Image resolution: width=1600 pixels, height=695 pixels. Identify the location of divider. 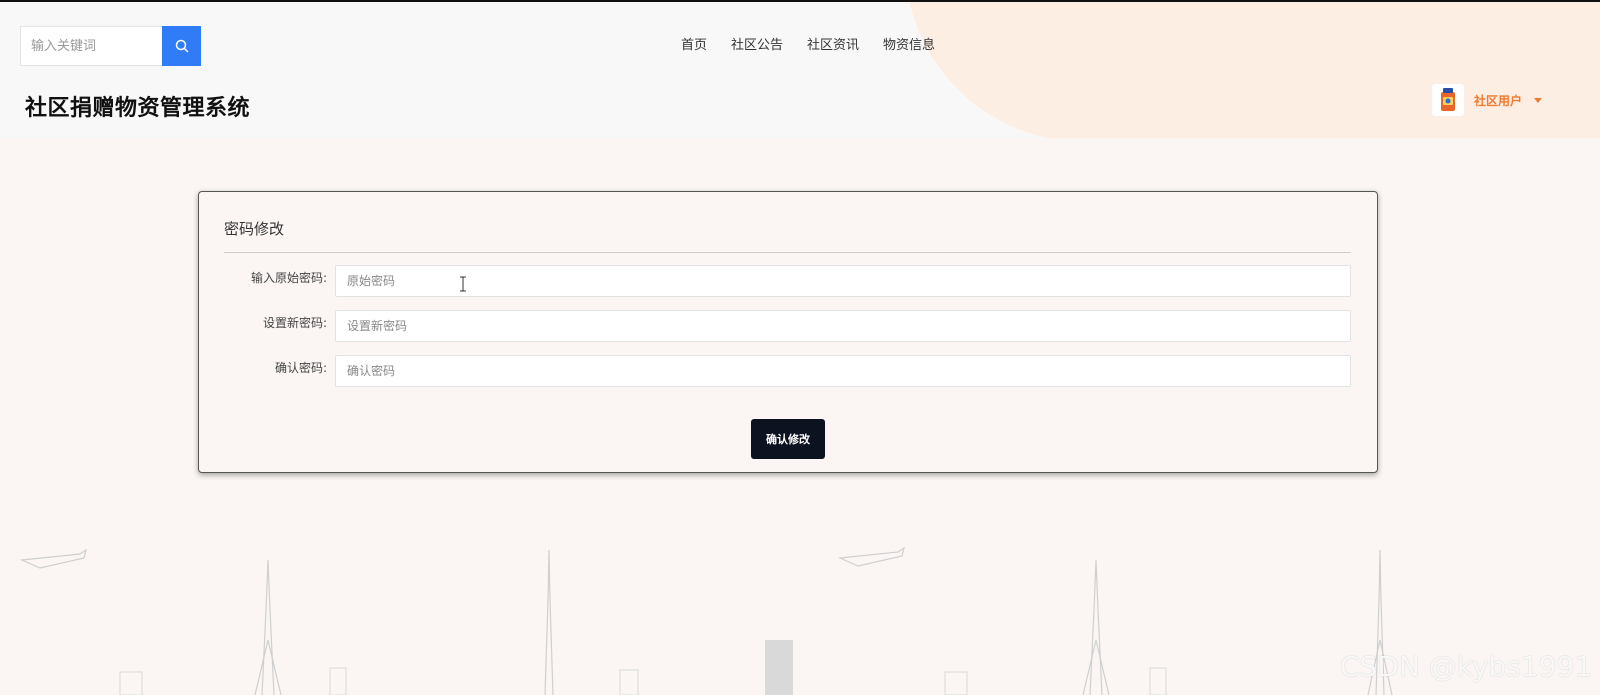
(787, 252).